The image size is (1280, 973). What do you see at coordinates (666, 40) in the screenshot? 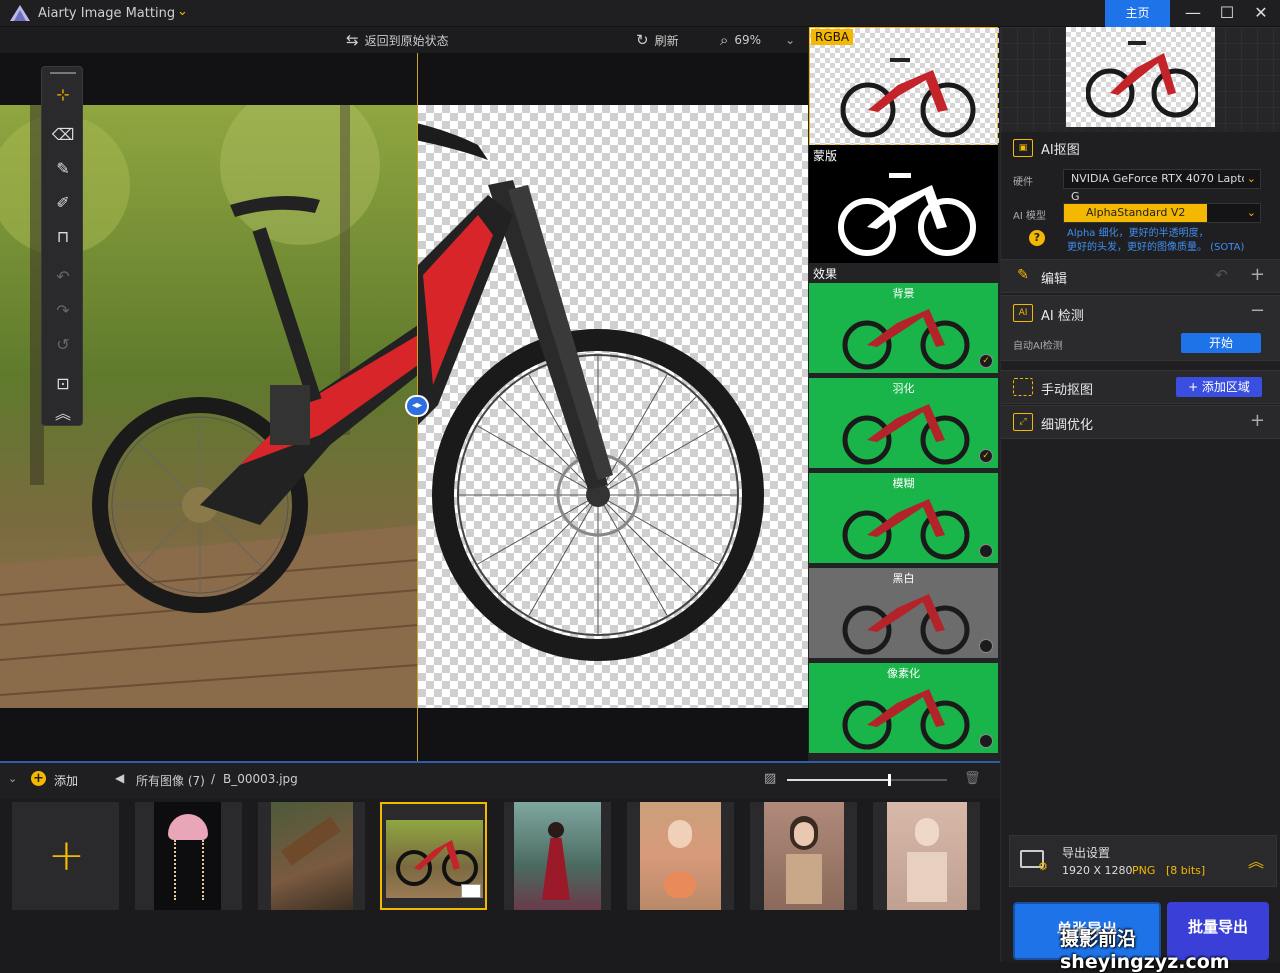
I see `refresh-label: 刷新` at bounding box center [666, 40].